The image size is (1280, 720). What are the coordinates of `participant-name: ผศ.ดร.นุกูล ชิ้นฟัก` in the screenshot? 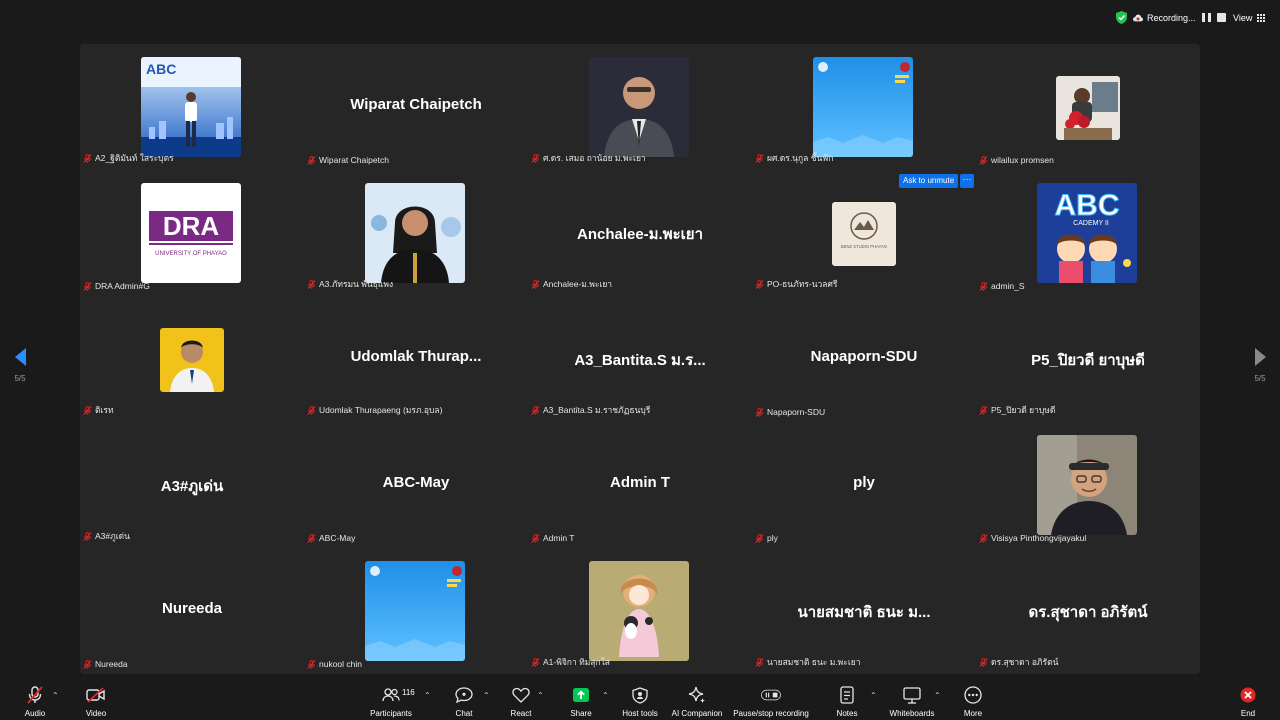 It's located at (800, 158).